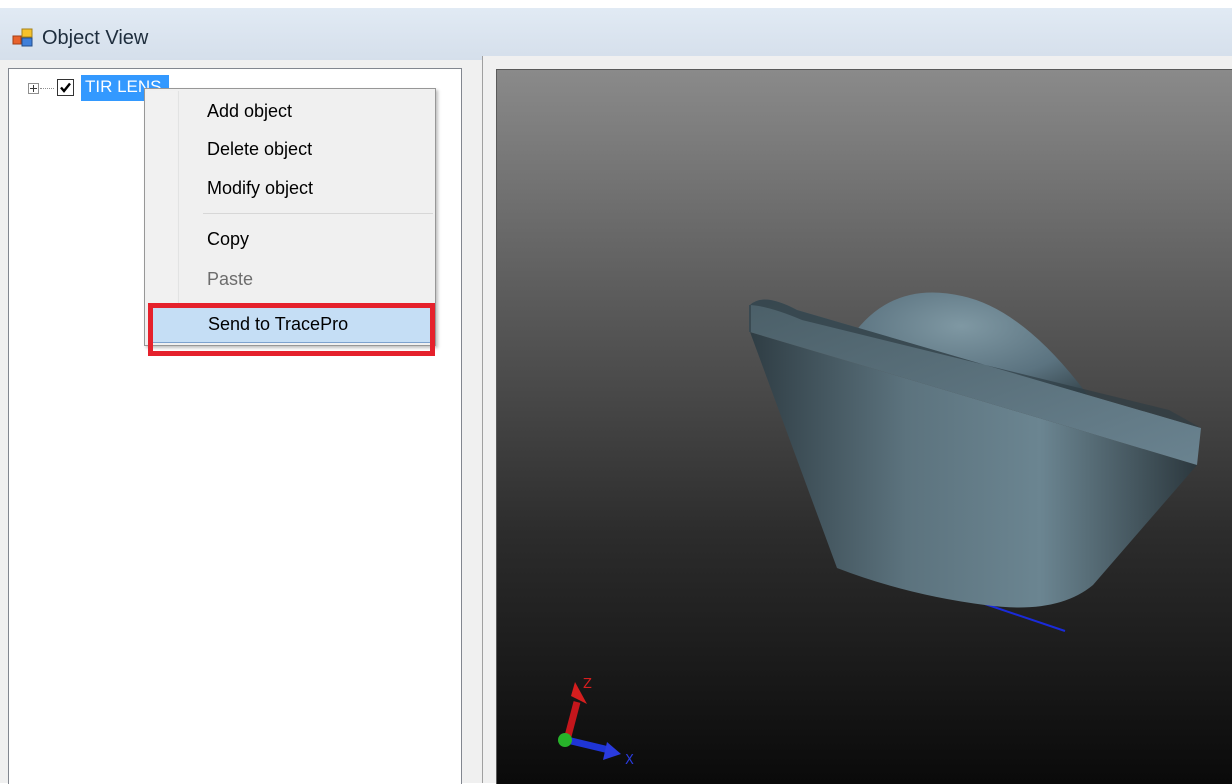 This screenshot has width=1232, height=784. Describe the element at coordinates (616, 34) in the screenshot. I see `title-bar: Object View` at that location.